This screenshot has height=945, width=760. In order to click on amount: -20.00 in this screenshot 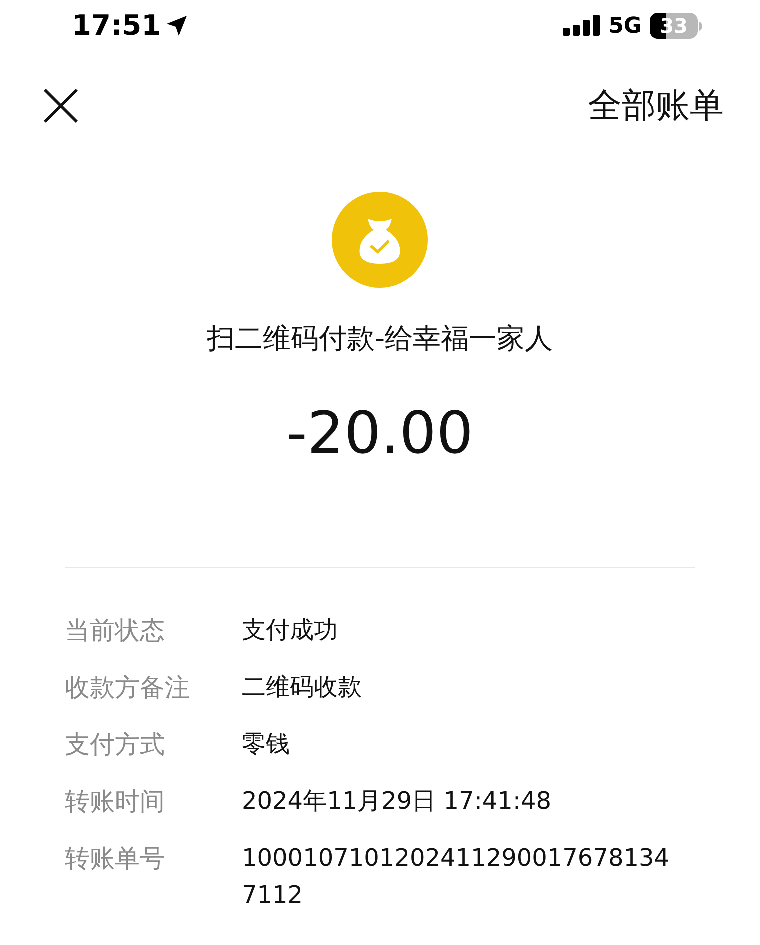, I will do `click(380, 433)`.